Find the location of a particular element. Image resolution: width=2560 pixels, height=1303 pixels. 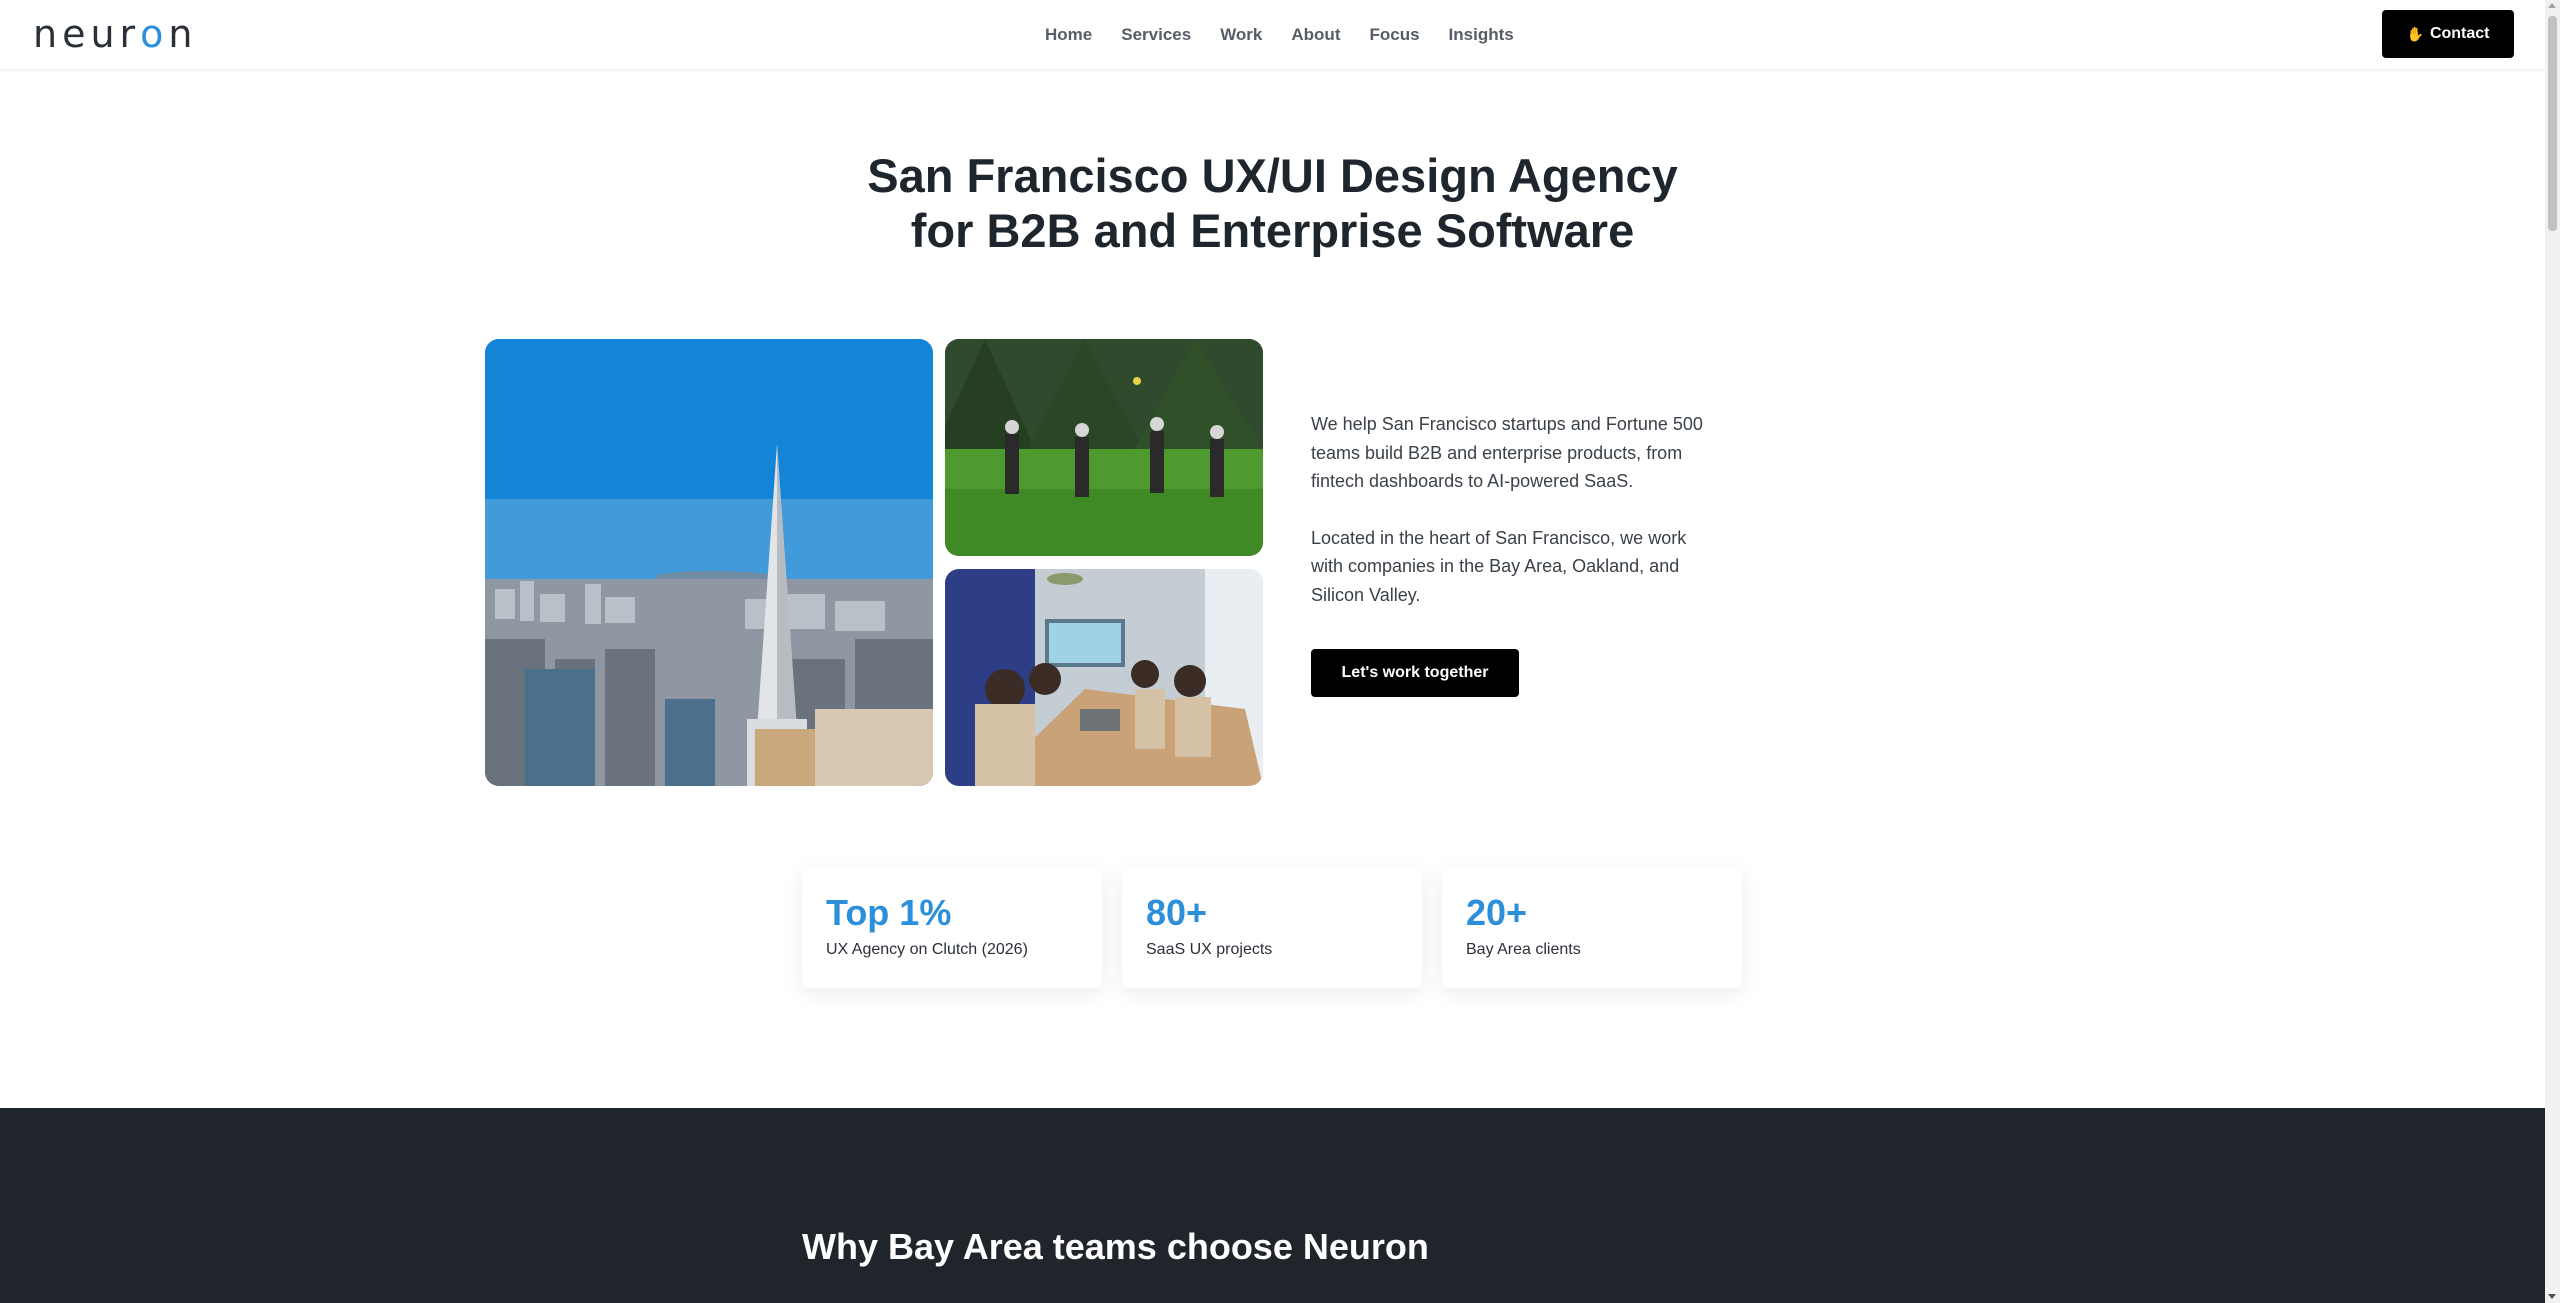

why-neuron-heading: Why Bay Area teams choose Neuron is located at coordinates (1115, 1246).